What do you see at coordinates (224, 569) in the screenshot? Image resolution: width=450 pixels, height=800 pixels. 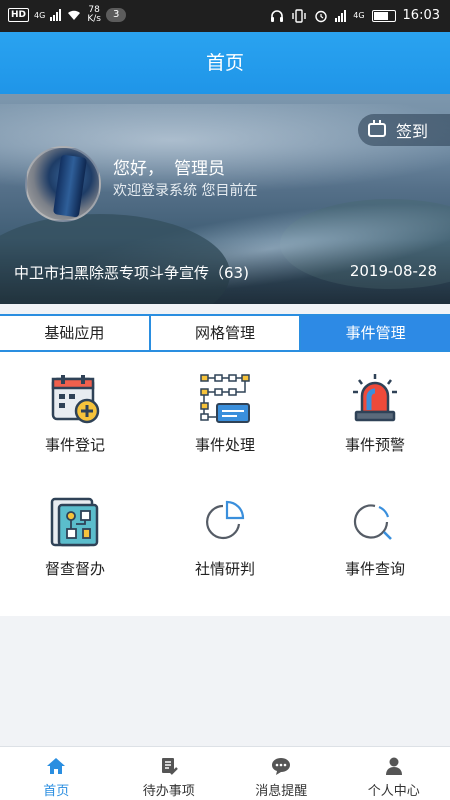 I see `feature-label: 社情研判` at bounding box center [224, 569].